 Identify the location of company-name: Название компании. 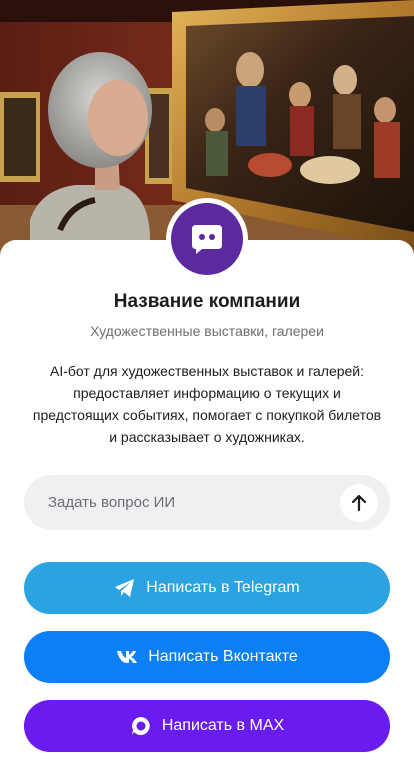
(207, 301).